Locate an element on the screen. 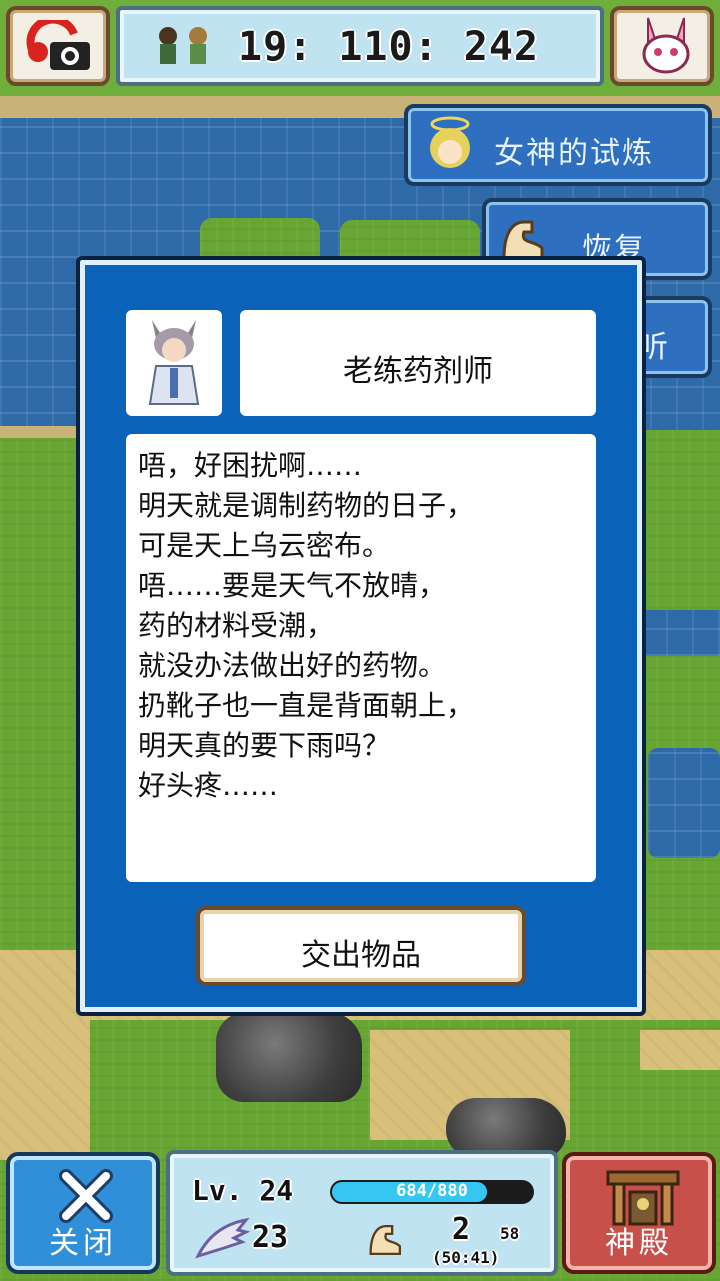  close-label: 关闭 is located at coordinates (83, 1243).